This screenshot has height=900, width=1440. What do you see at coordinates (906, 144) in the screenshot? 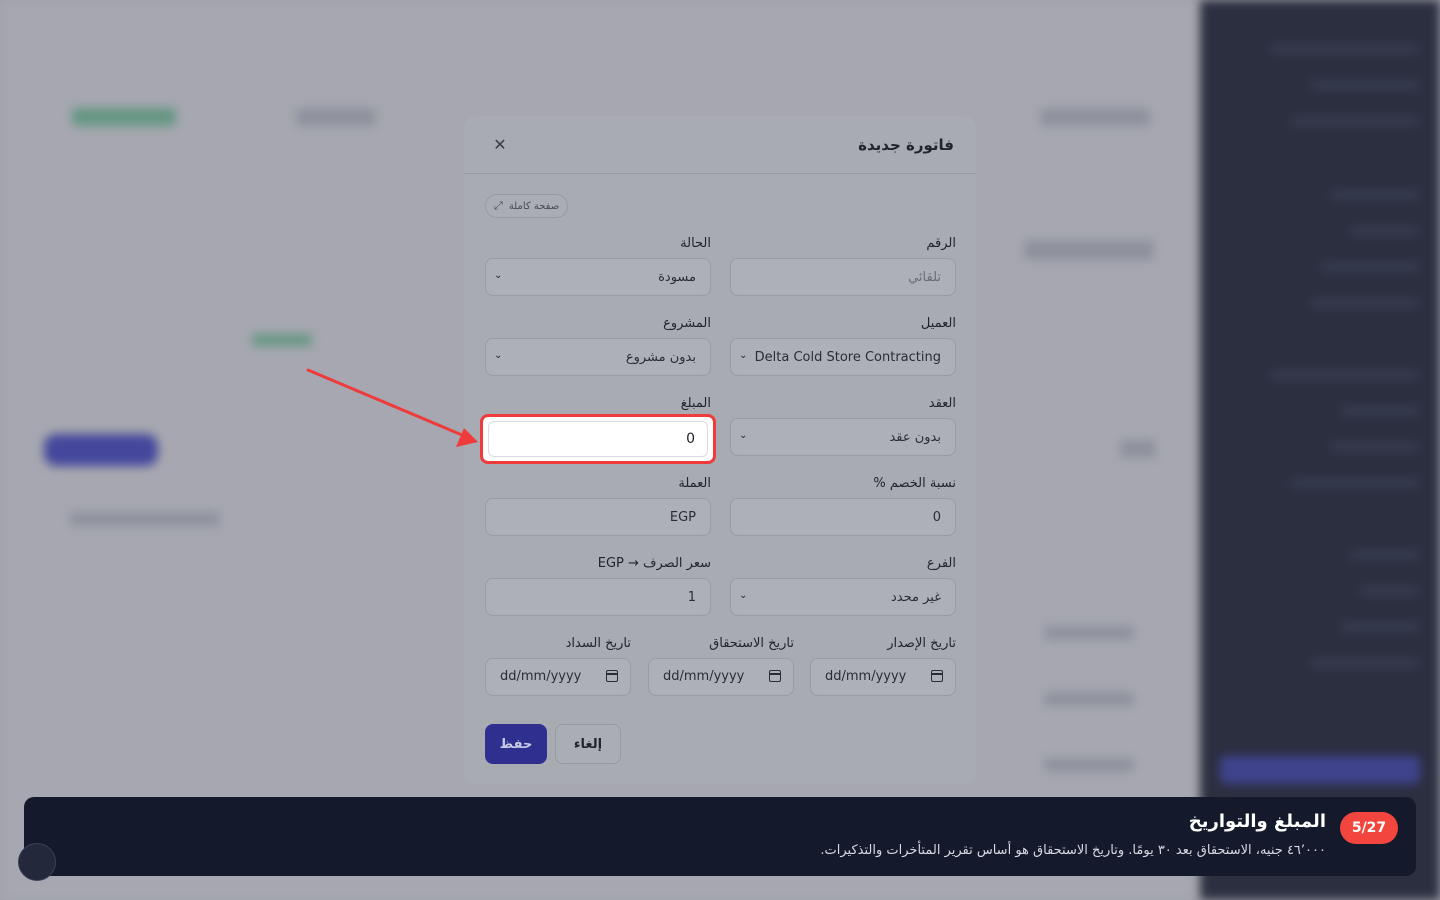
I see `modal-title: فاتورة جديدة` at bounding box center [906, 144].